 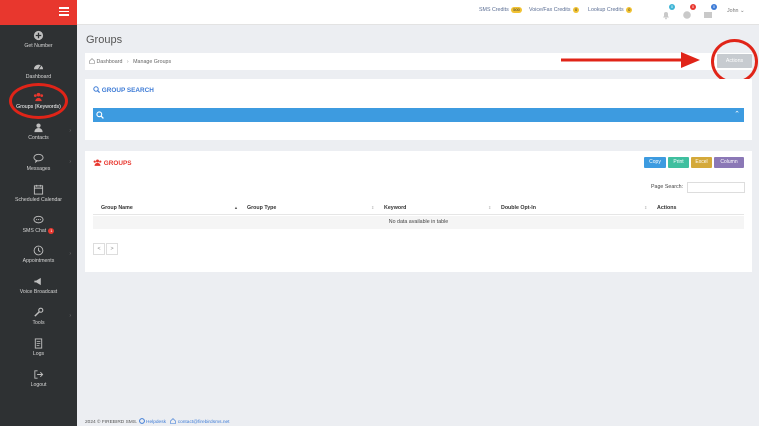 I want to click on group-search-title-text: GROUP SEARCH, so click(x=127, y=90).